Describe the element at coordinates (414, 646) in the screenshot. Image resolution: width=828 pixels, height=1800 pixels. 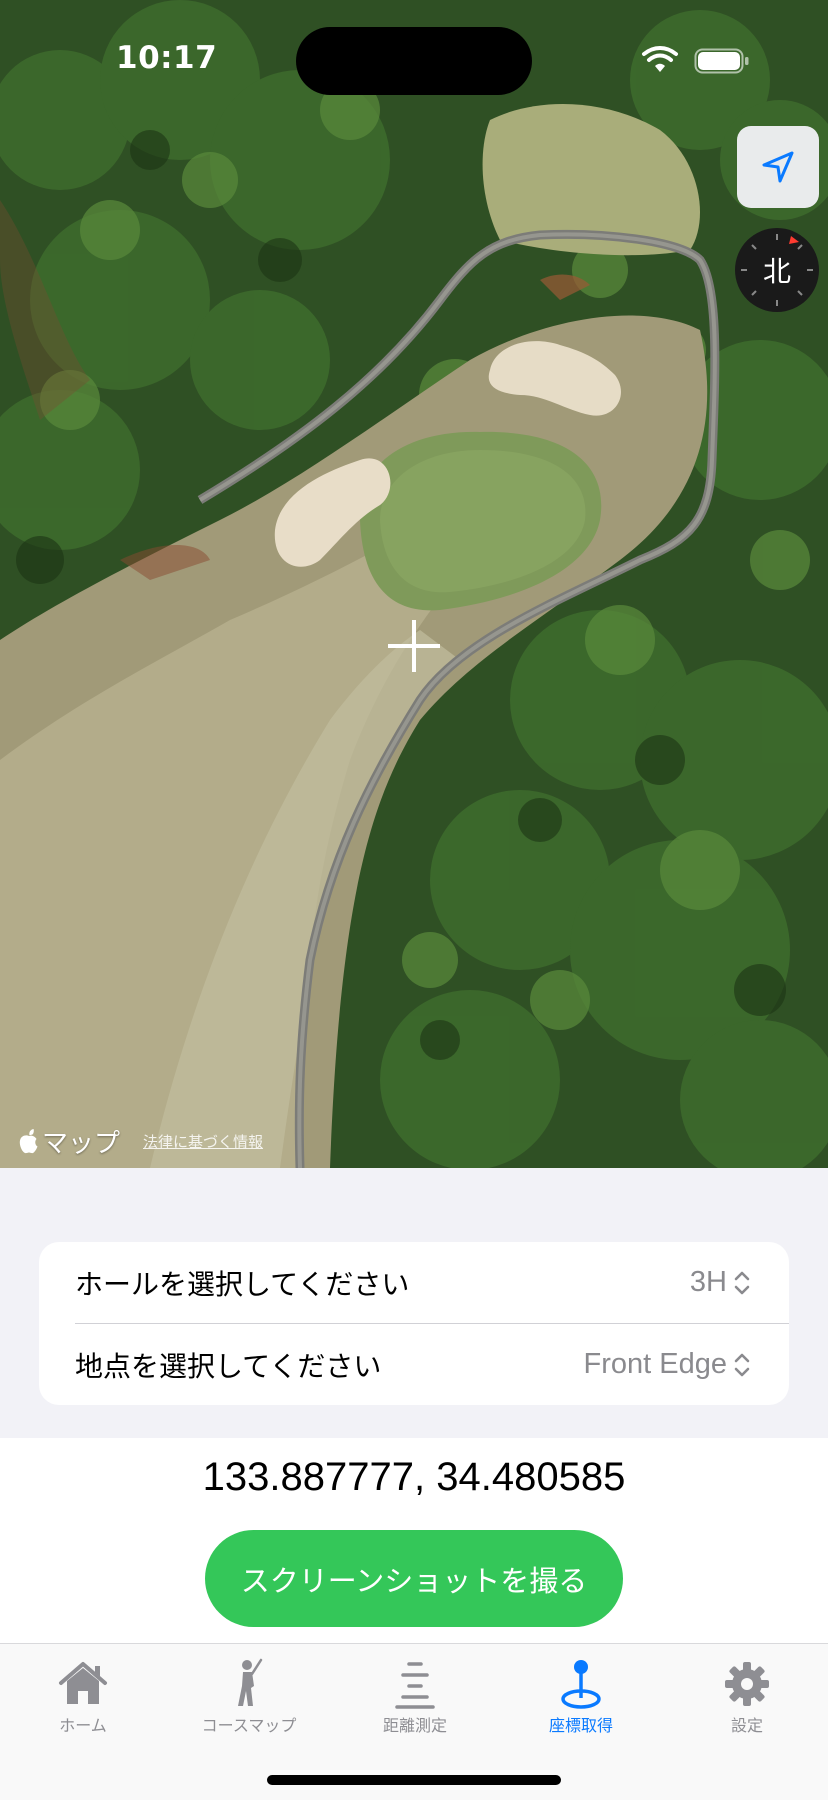
I see `crosshair-icon` at that location.